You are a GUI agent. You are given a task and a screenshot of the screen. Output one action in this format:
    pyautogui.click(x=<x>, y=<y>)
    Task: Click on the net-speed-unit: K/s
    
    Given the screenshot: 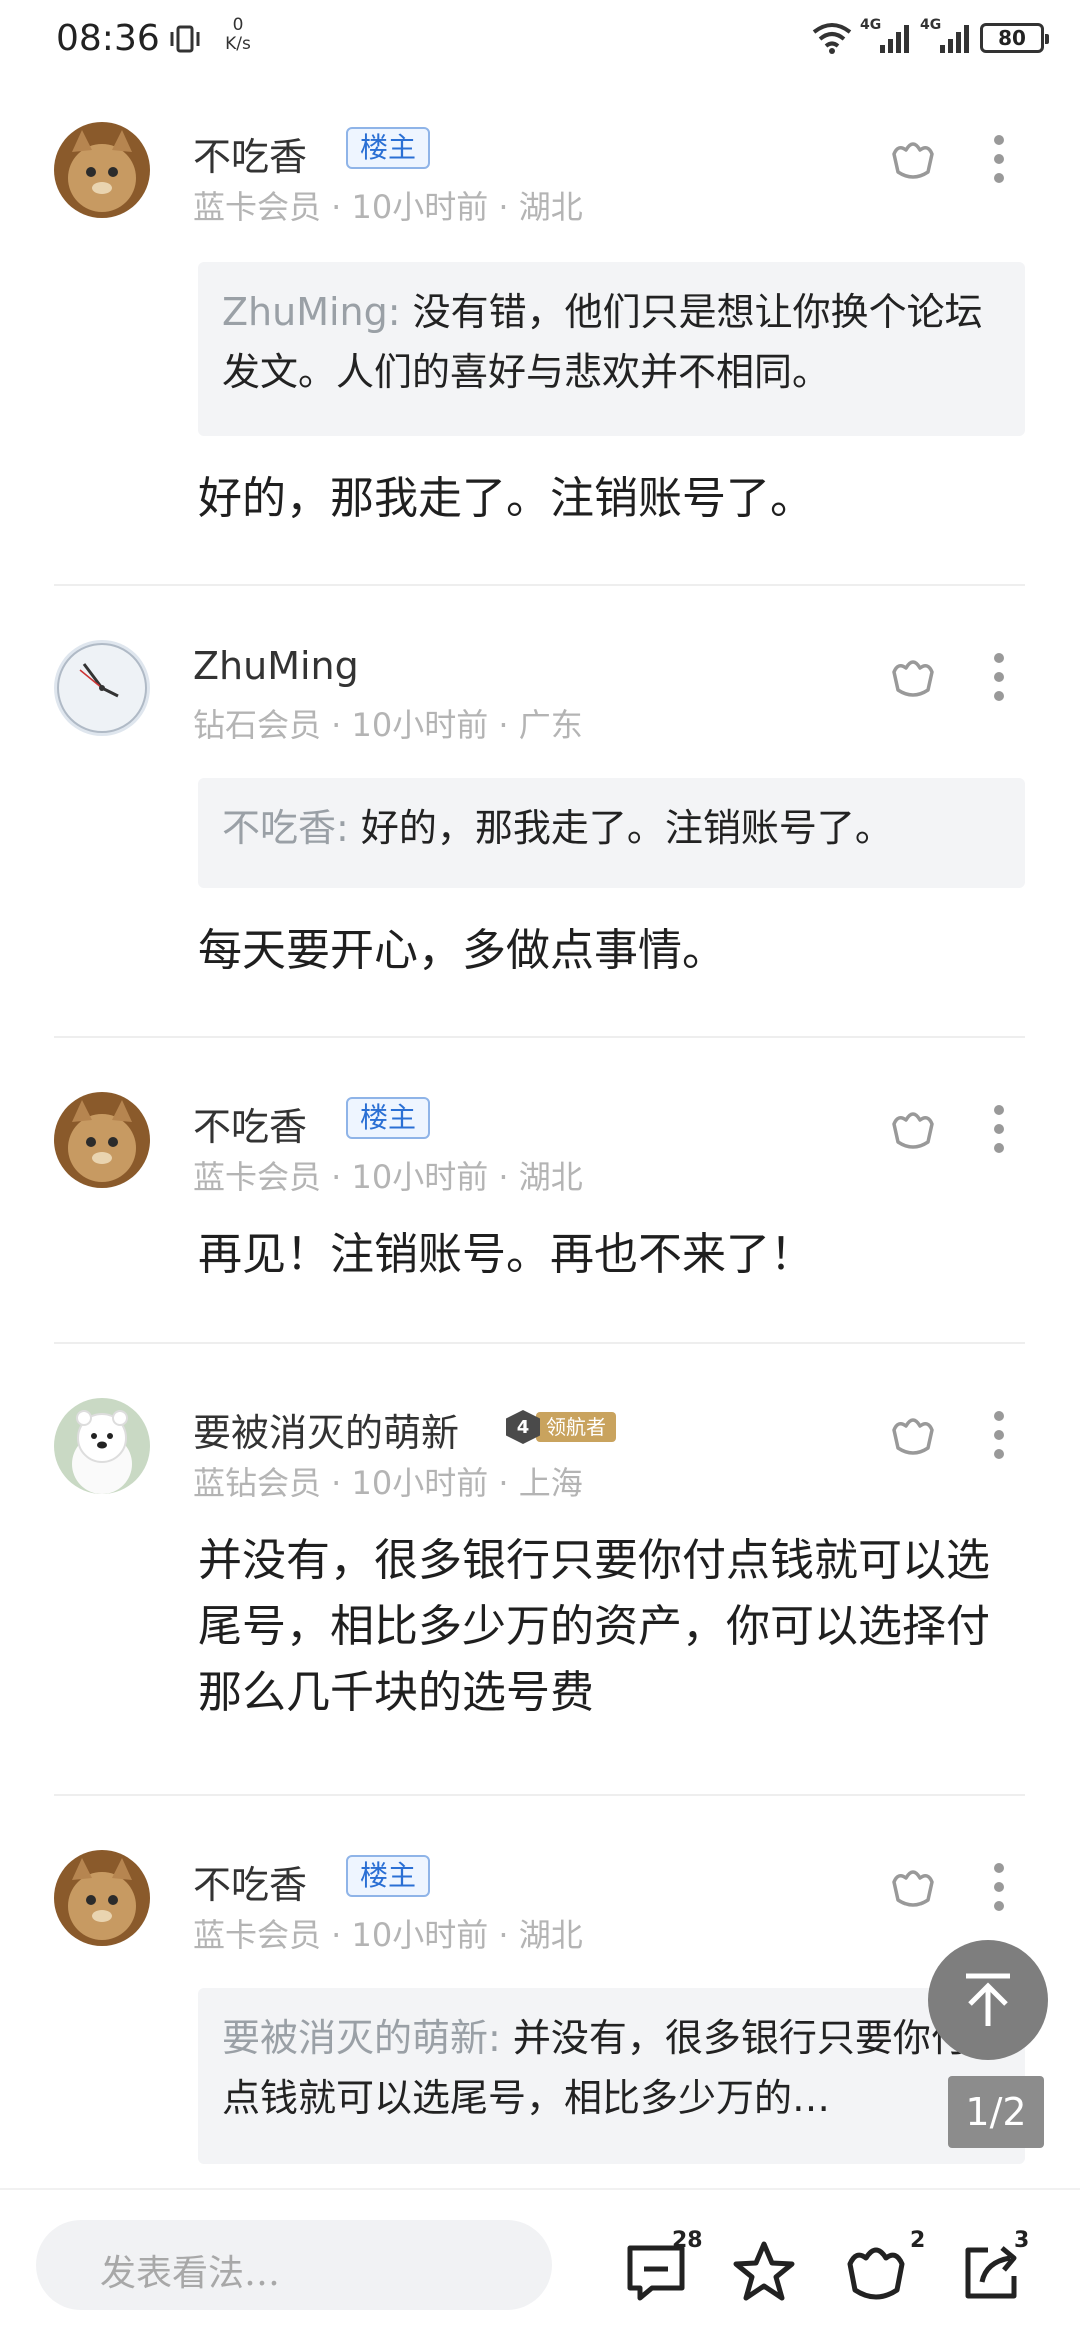 What is the action you would take?
    pyautogui.click(x=238, y=44)
    